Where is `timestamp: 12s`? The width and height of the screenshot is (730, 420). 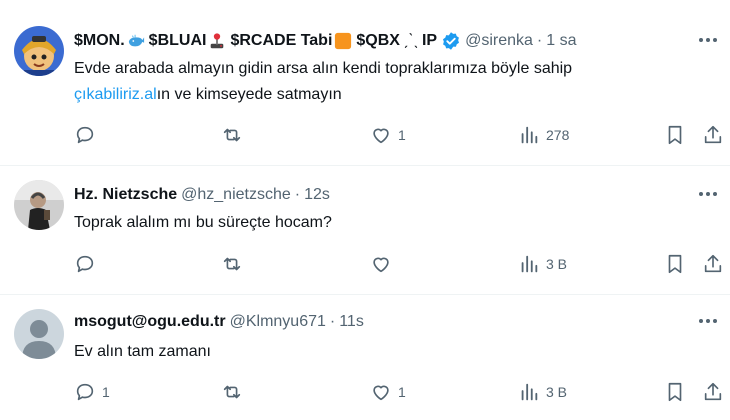
timestamp: 12s is located at coordinates (317, 195).